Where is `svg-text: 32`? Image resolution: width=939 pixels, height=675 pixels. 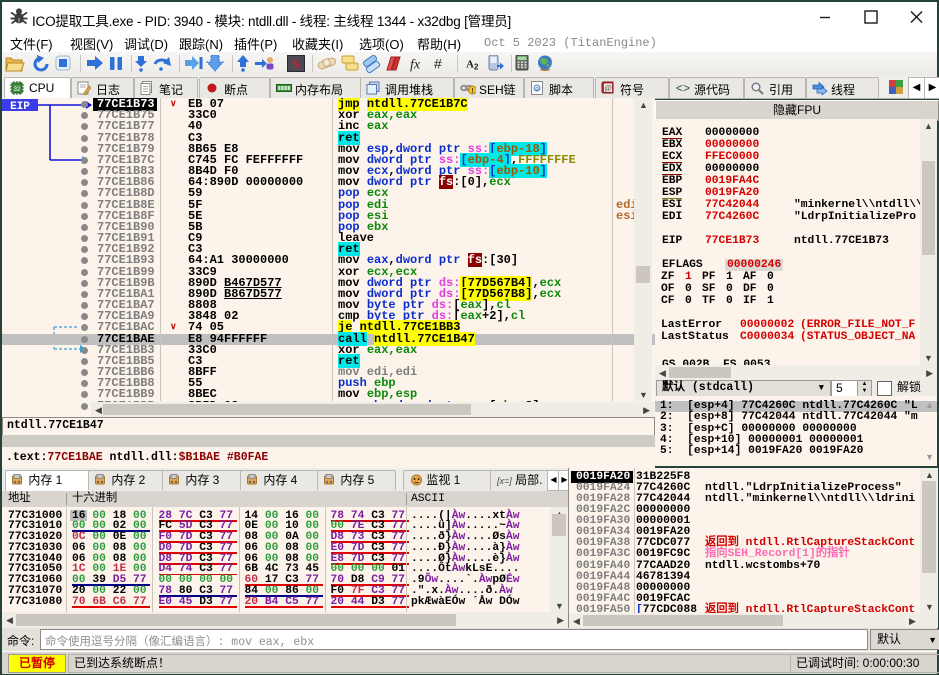
svg-text: 32 is located at coordinates (17, 90).